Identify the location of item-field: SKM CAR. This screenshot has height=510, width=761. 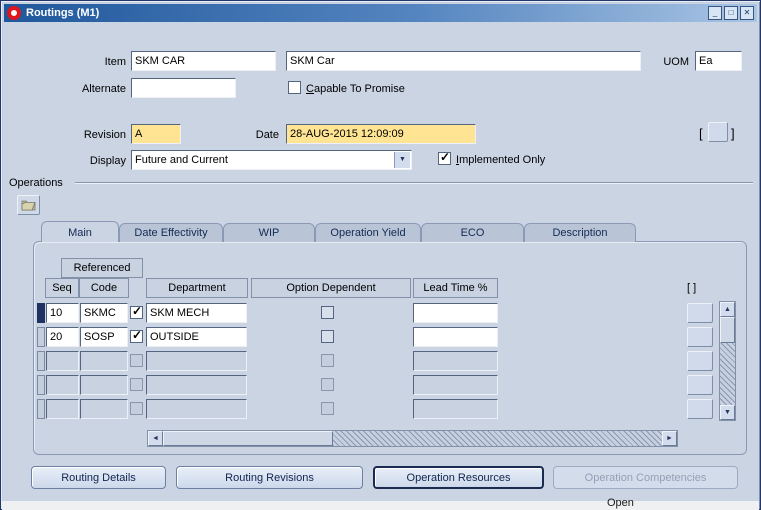
(203, 61).